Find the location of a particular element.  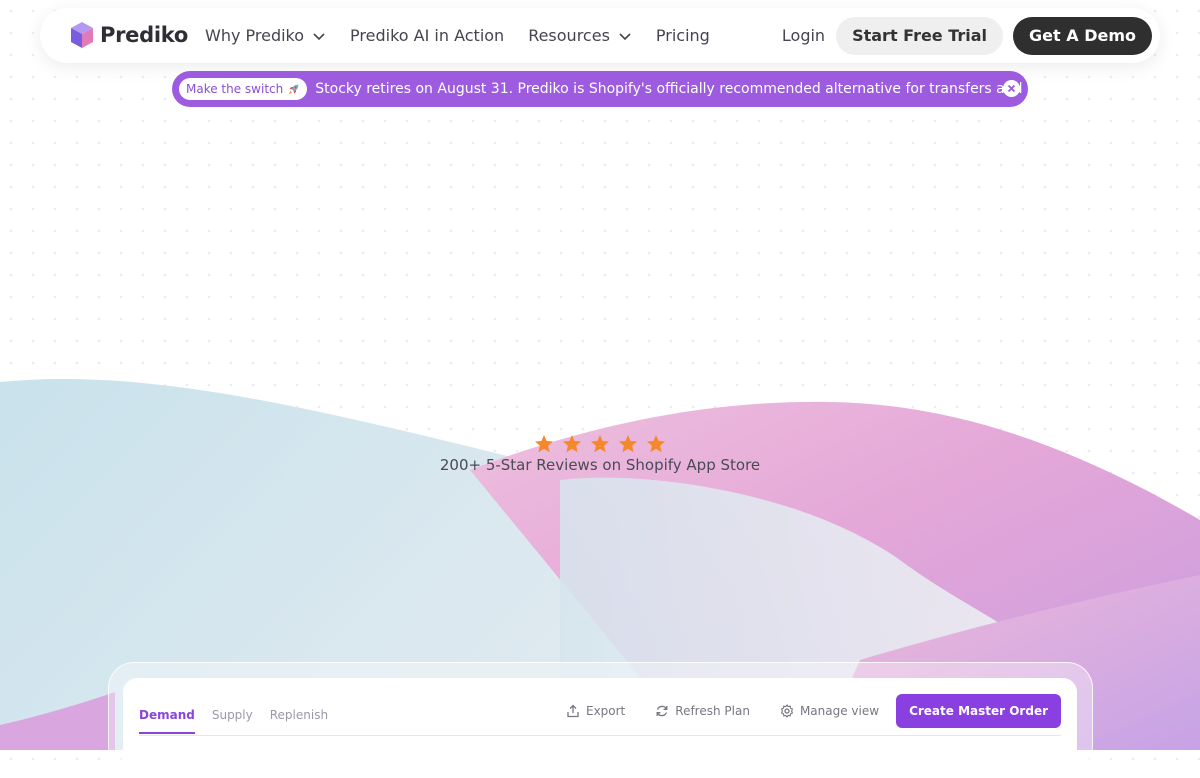

nav-item-resources: Resources is located at coordinates (580, 35).